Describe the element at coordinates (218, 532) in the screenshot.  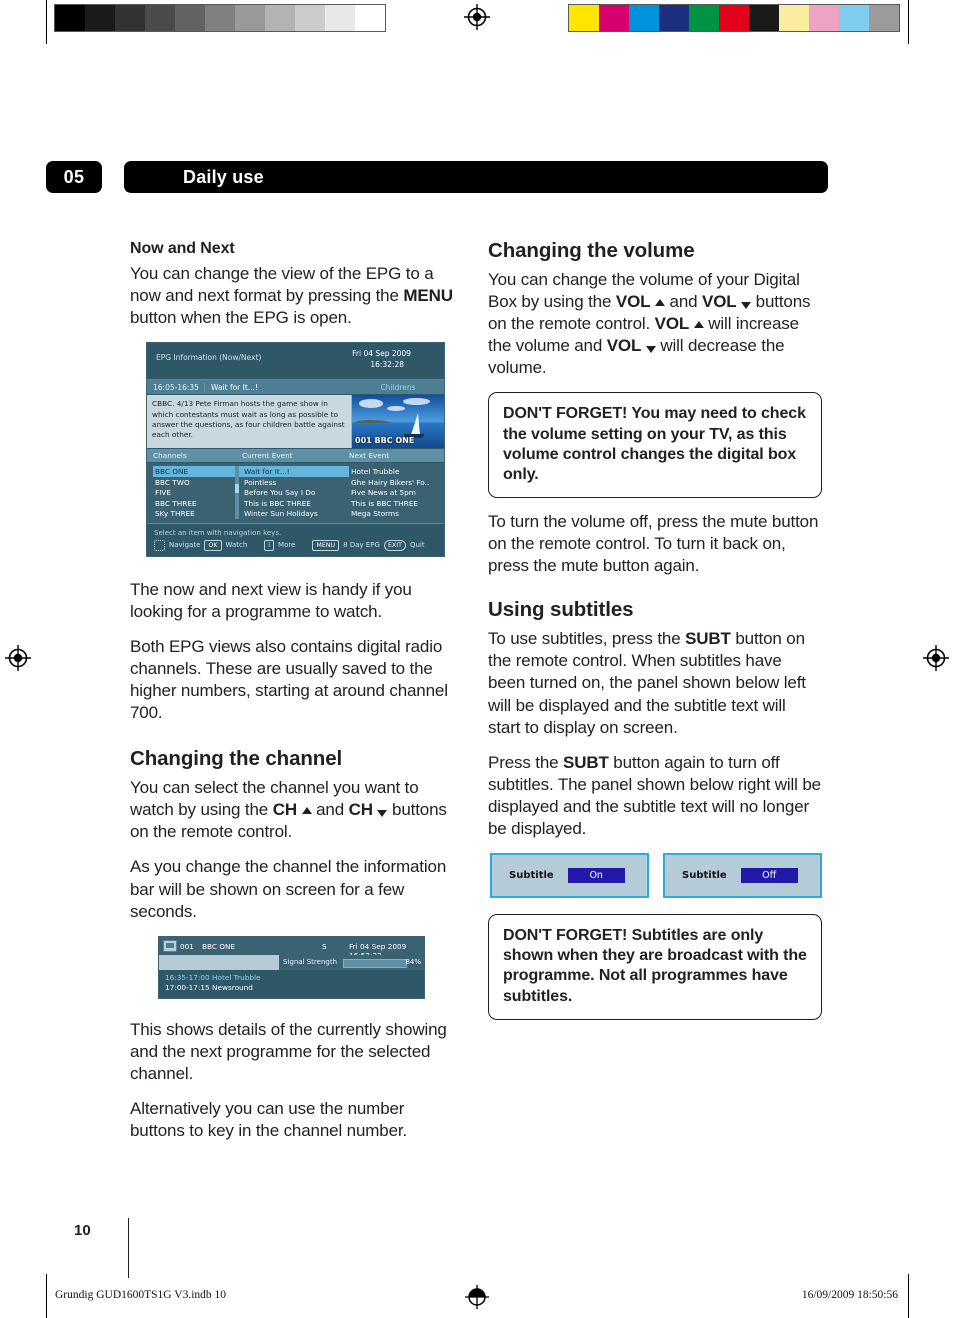
I see `epg-footer-hint: Select an item with navigation keys.` at that location.